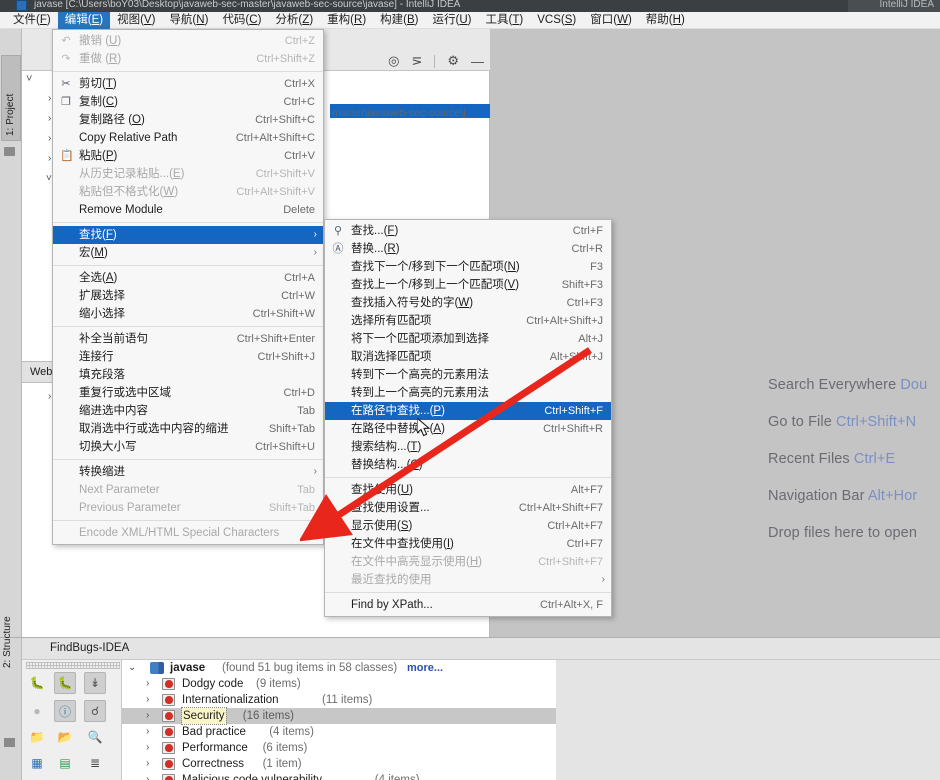 The height and width of the screenshot is (780, 940). I want to click on menubar-edit: 编辑(E), so click(84, 20).